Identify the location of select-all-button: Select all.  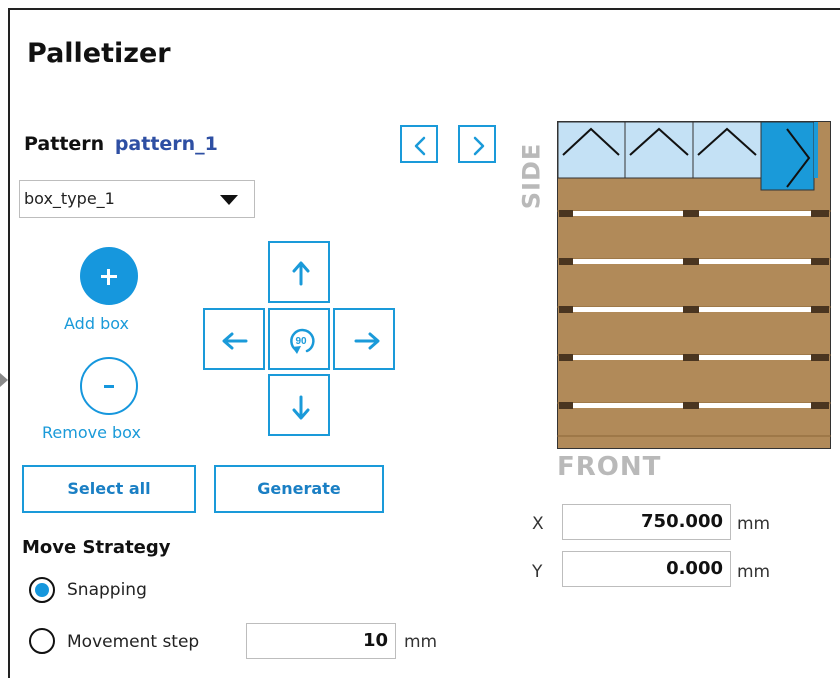
(109, 489).